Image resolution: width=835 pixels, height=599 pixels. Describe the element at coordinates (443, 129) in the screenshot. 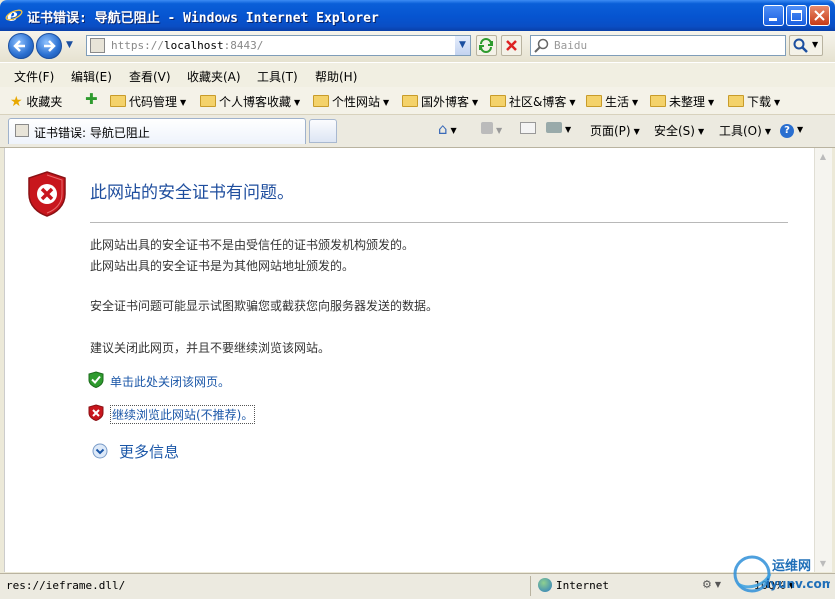

I see `home-icon: ⌂` at that location.